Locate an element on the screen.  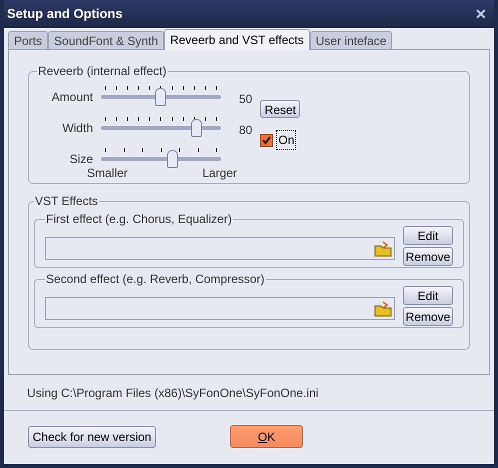
ok-button: OK is located at coordinates (266, 436).